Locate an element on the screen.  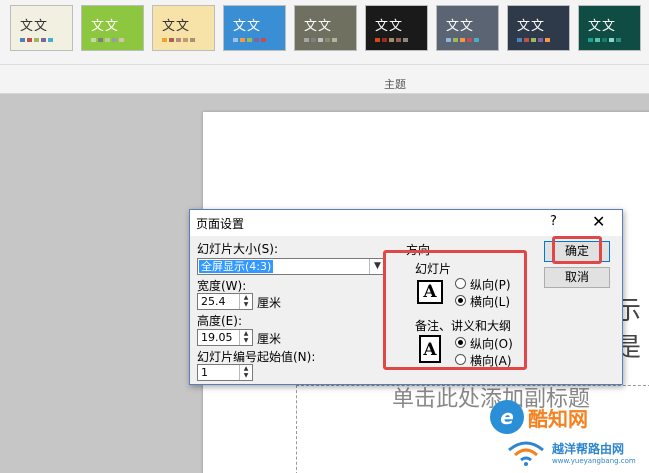
start-number-label: 幻灯片编号起始值(N): is located at coordinates (256, 357).